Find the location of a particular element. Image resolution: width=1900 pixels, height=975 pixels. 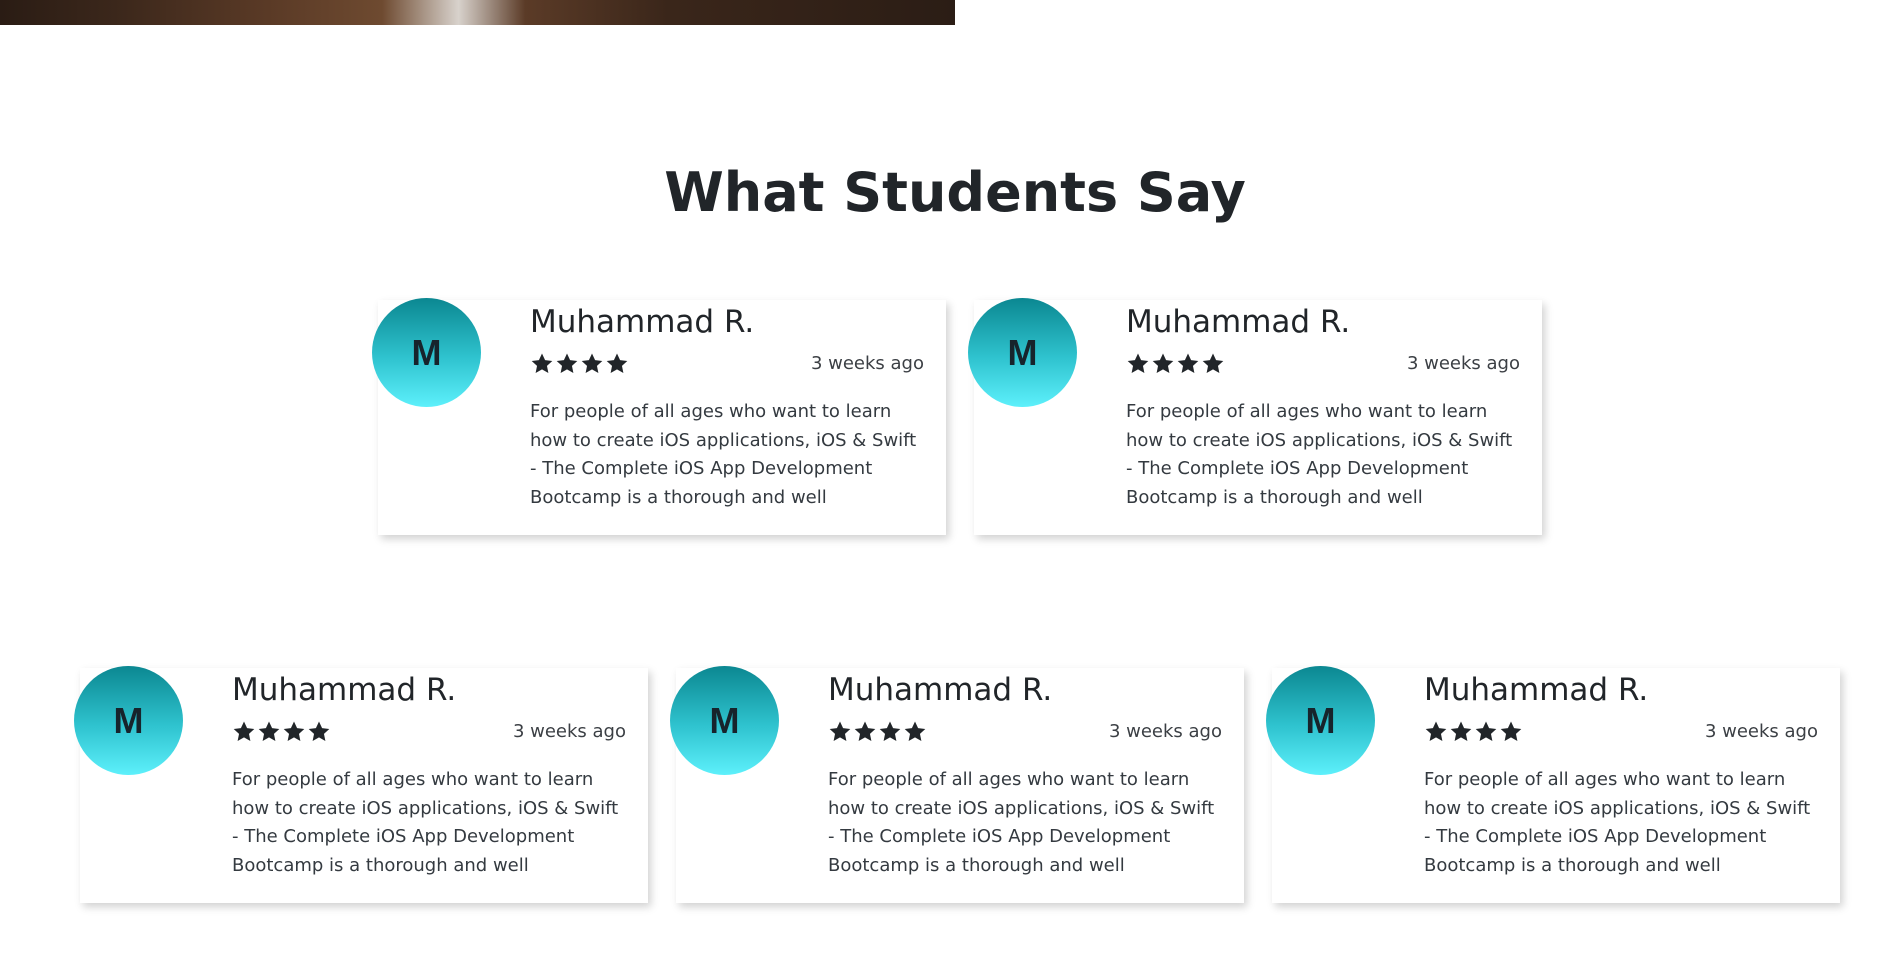

hero-image is located at coordinates (477, 12).